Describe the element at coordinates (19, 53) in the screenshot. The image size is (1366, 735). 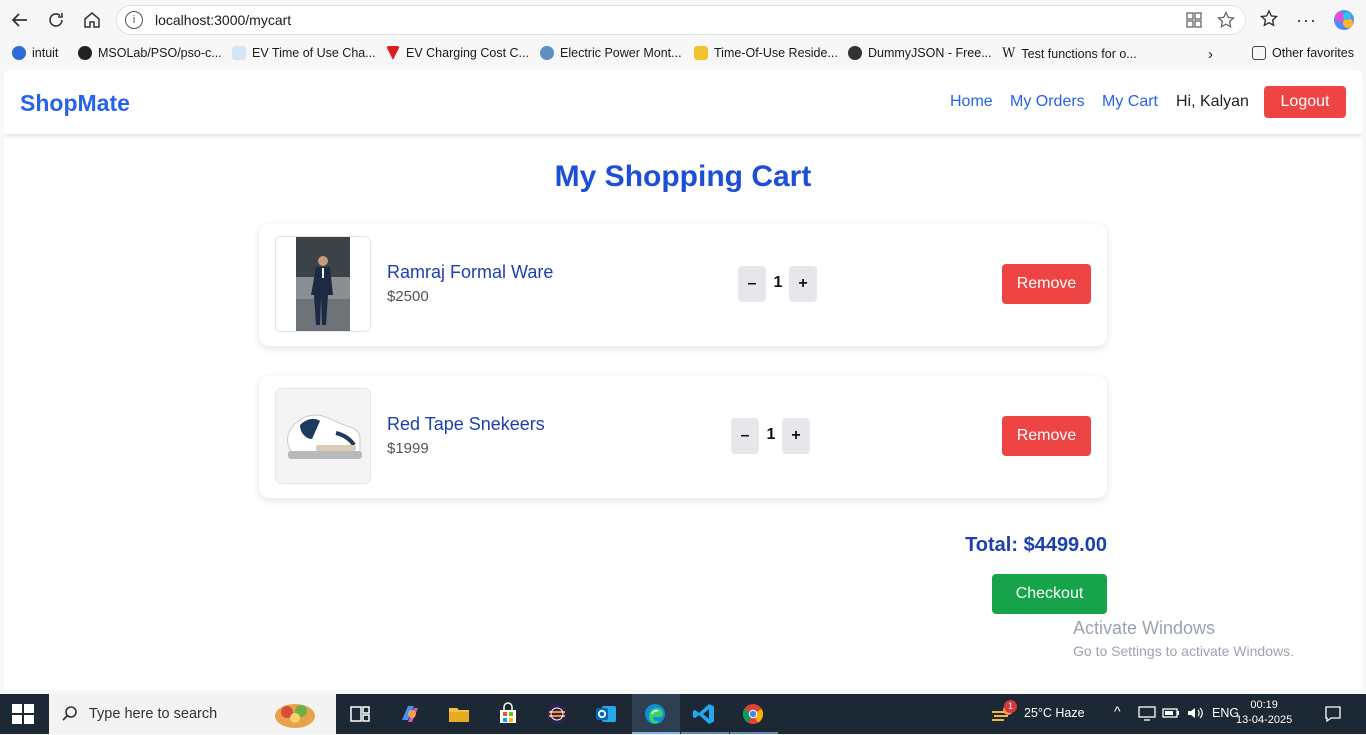
I see `intuit-icon` at that location.